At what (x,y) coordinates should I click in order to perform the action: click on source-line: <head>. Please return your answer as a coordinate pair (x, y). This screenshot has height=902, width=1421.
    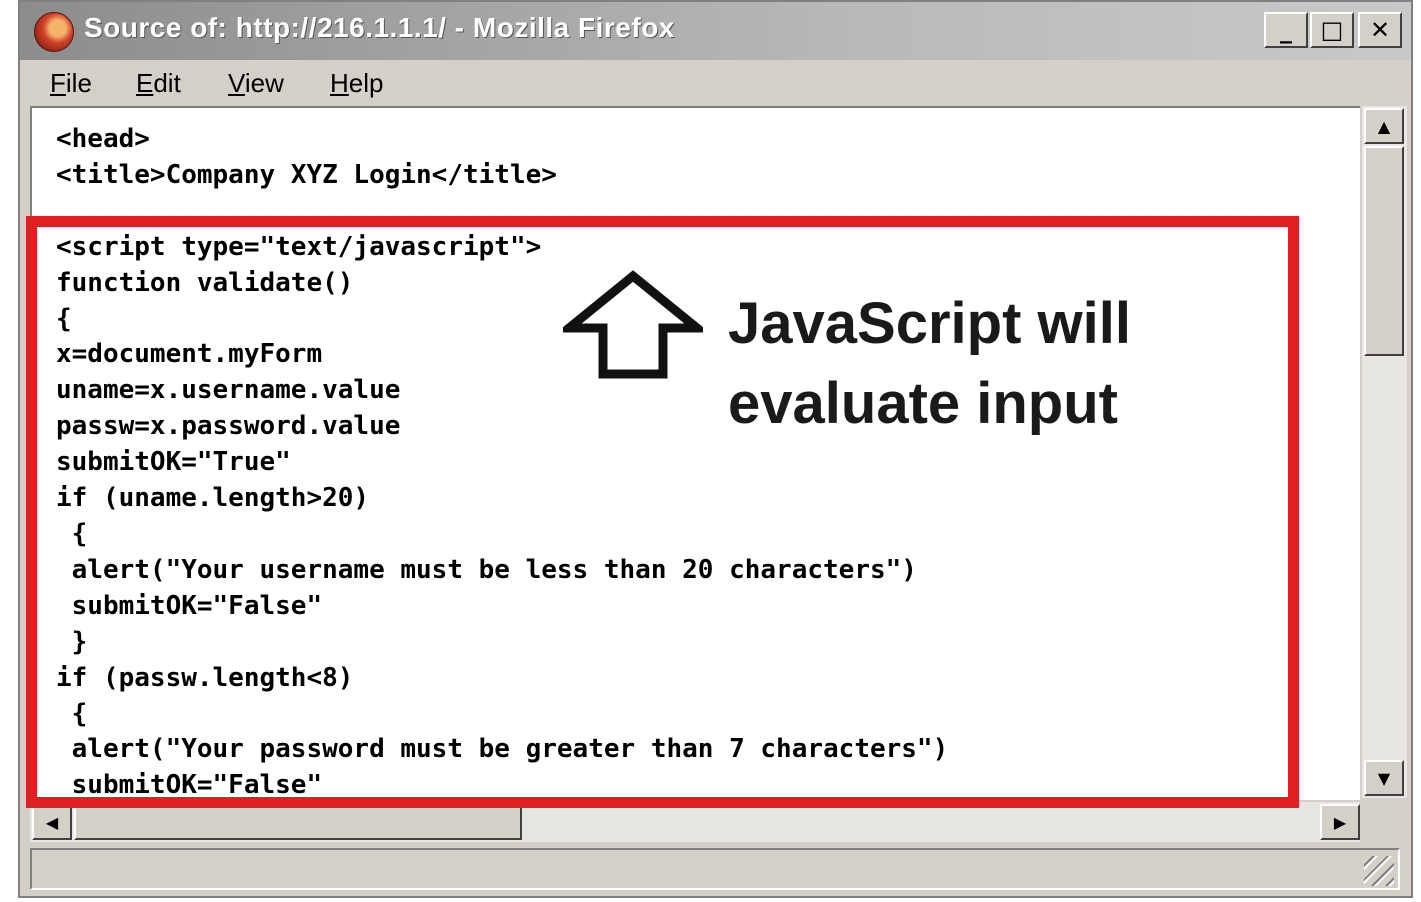
    Looking at the image, I should click on (103, 139).